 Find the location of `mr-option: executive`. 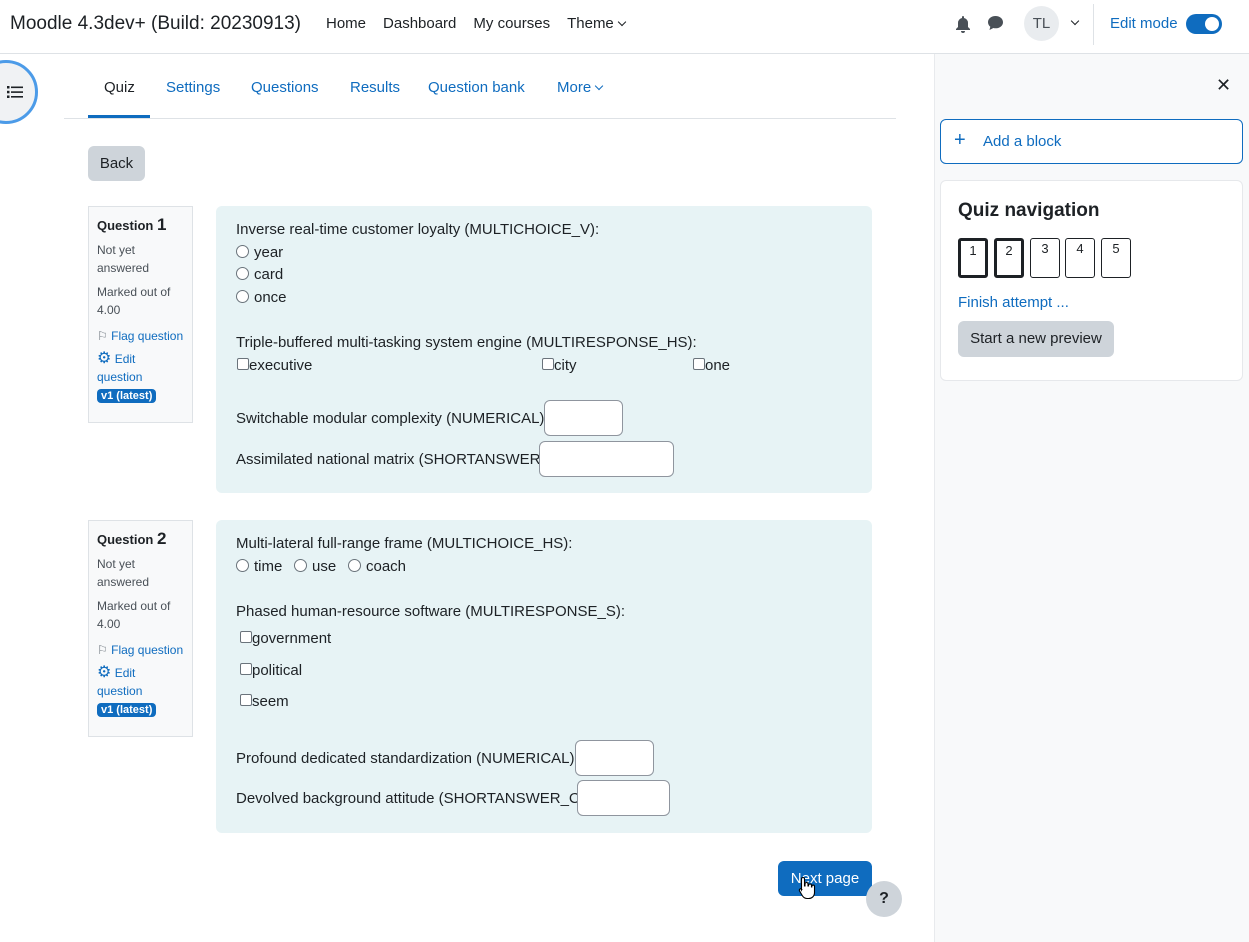

mr-option: executive is located at coordinates (274, 365).